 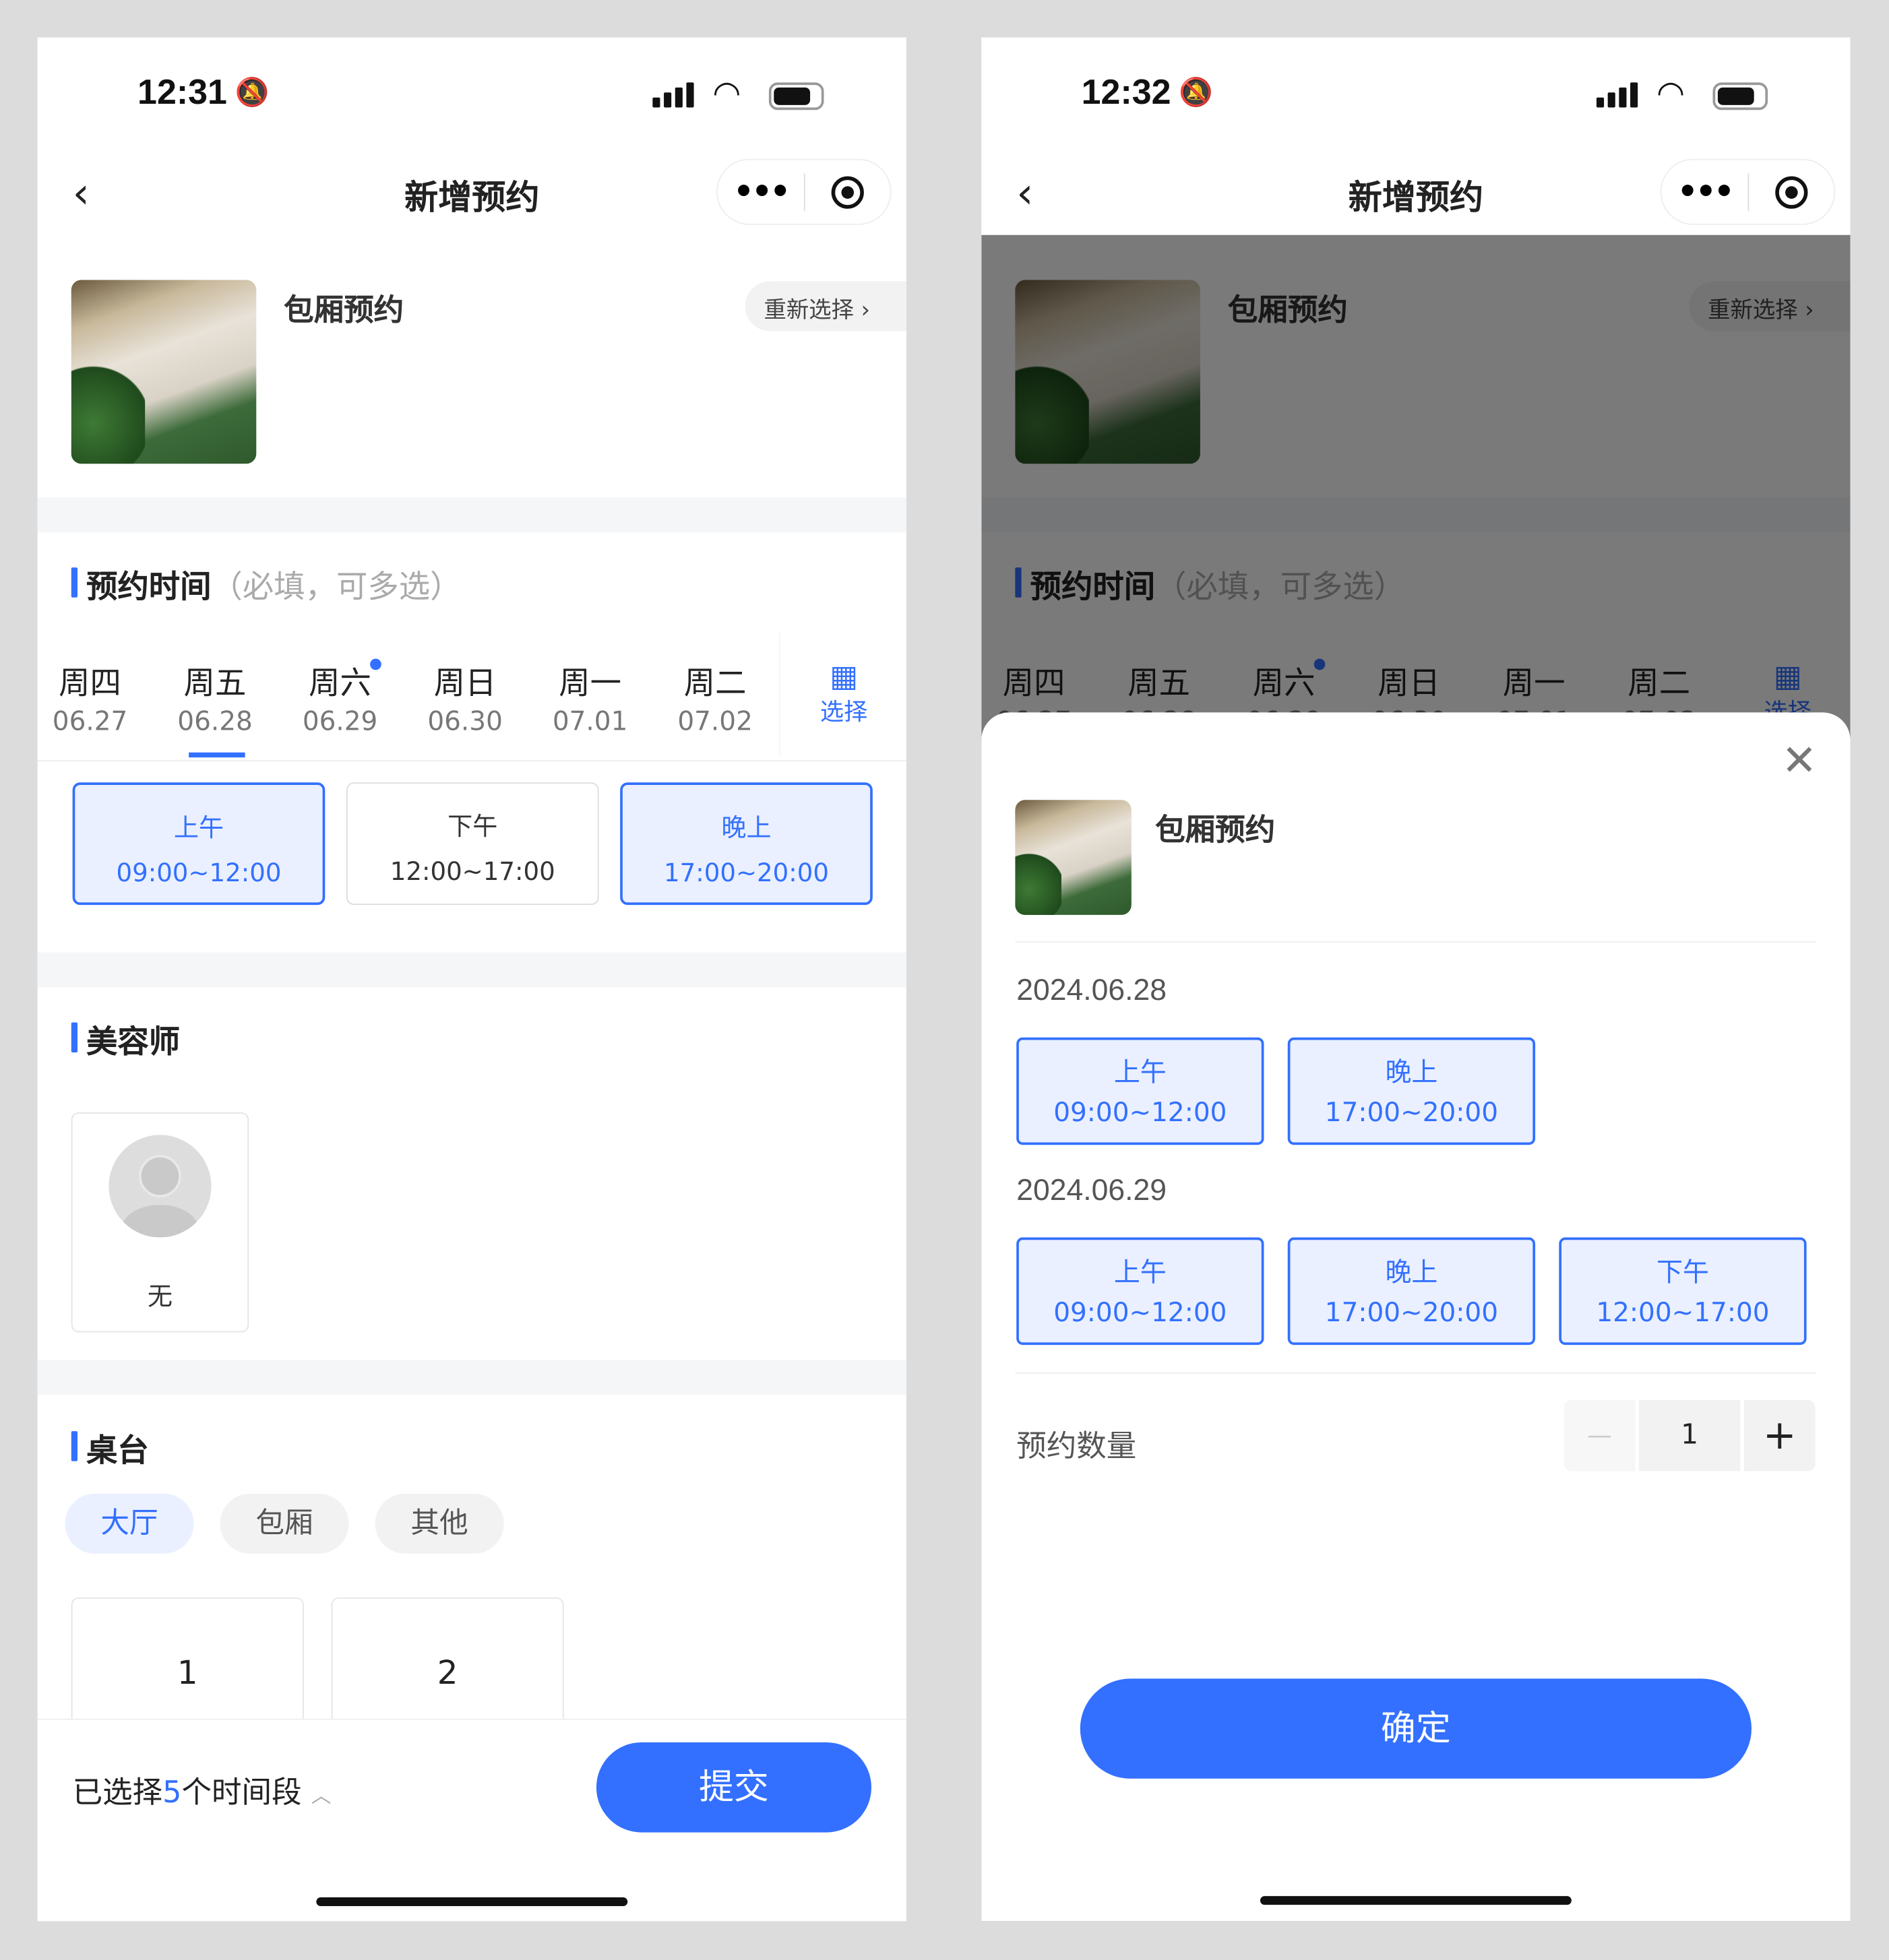 I want to click on day-tab: 周四 06.27, so click(x=95, y=698).